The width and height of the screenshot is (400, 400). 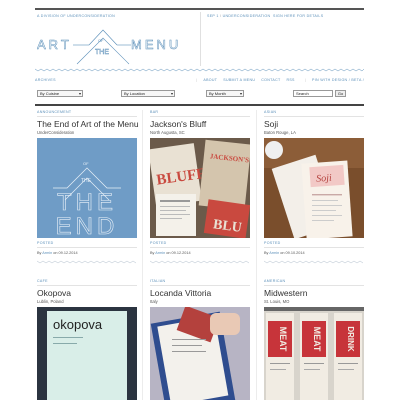 I want to click on post-category: Announcement, so click(x=54, y=112).